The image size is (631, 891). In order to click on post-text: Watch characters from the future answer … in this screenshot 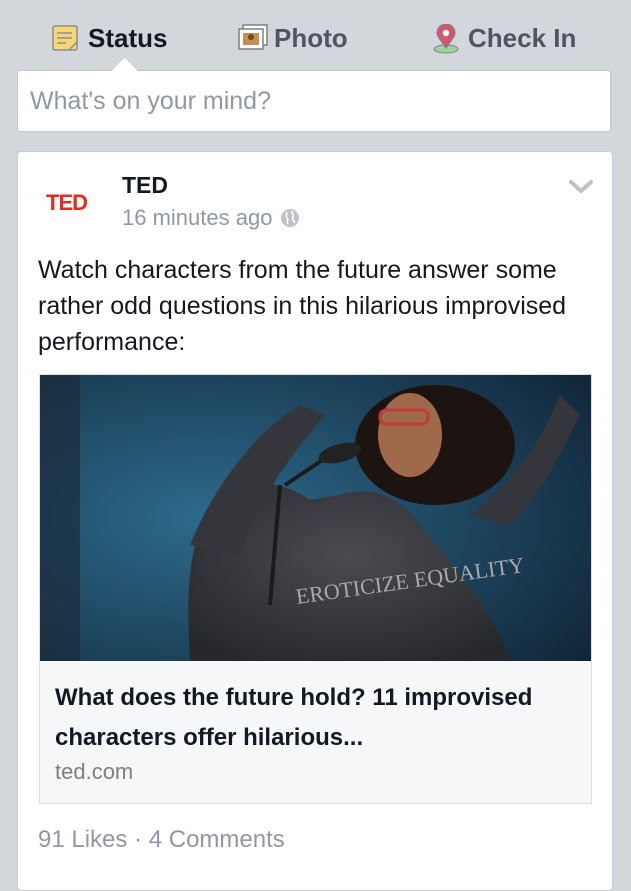, I will do `click(302, 306)`.